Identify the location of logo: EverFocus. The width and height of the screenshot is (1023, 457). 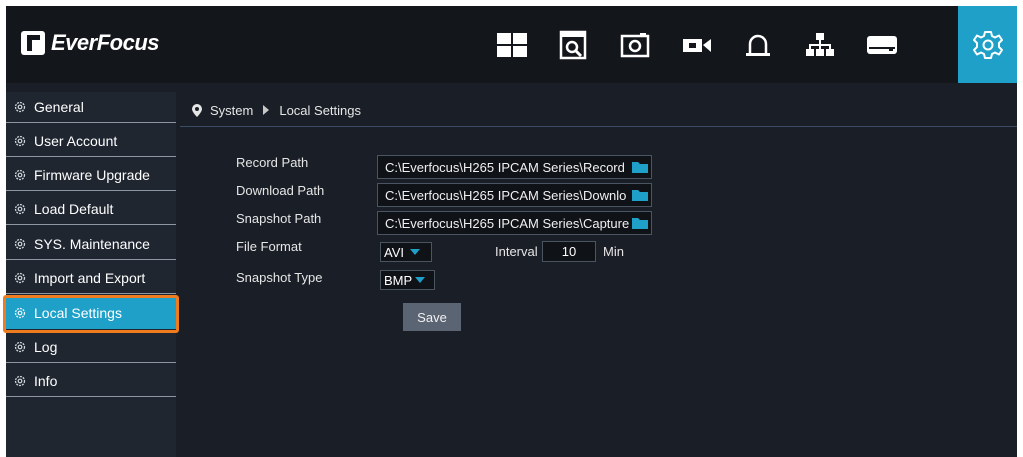
(90, 43).